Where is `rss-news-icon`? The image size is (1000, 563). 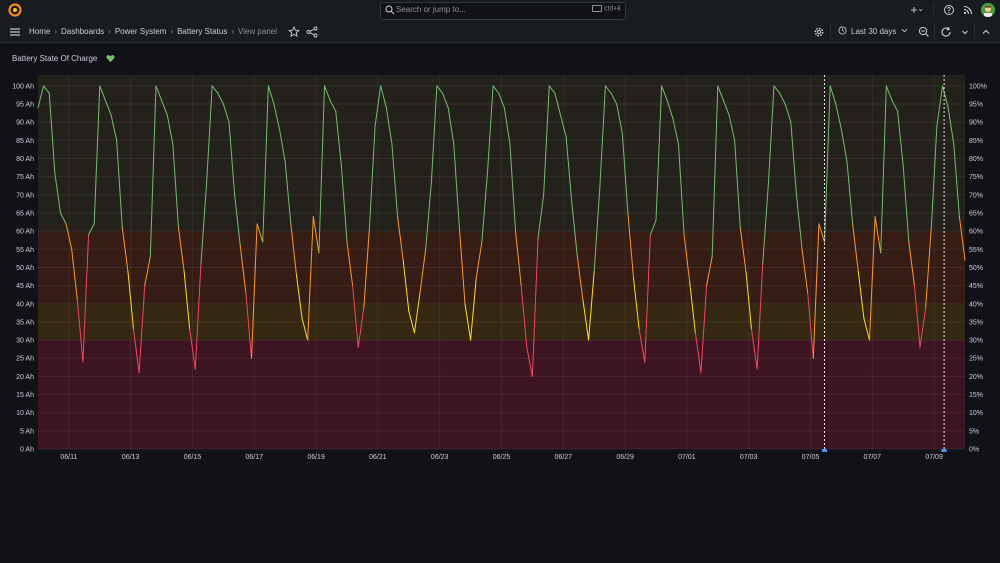 rss-news-icon is located at coordinates (968, 10).